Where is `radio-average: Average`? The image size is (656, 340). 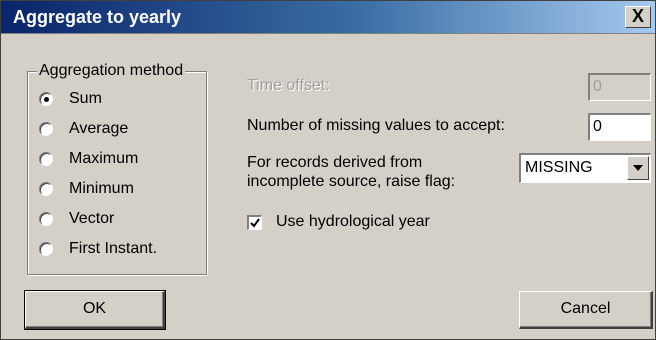 radio-average: Average is located at coordinates (83, 129).